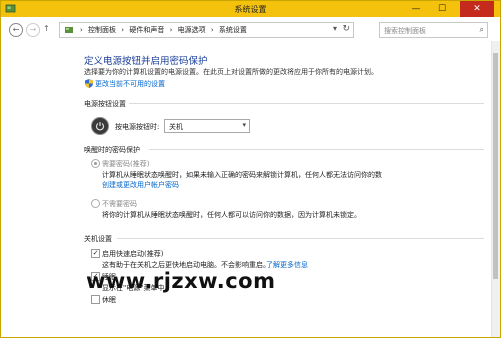 The height and width of the screenshot is (338, 501). I want to click on maximize-button: ☐, so click(442, 9).